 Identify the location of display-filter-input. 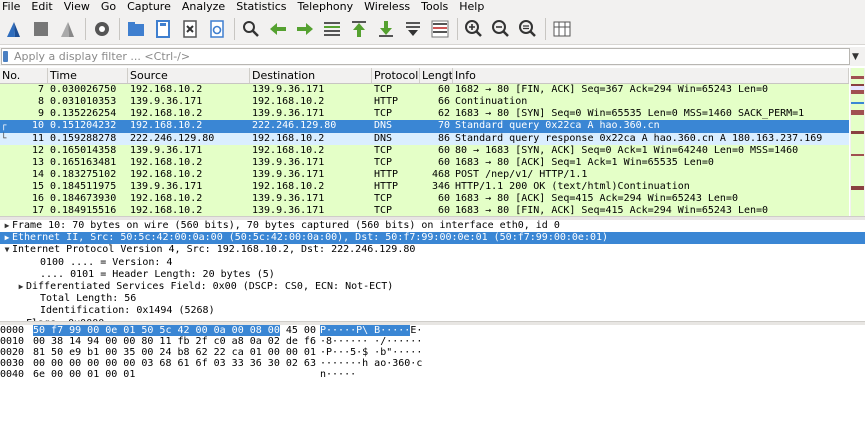
(425, 56).